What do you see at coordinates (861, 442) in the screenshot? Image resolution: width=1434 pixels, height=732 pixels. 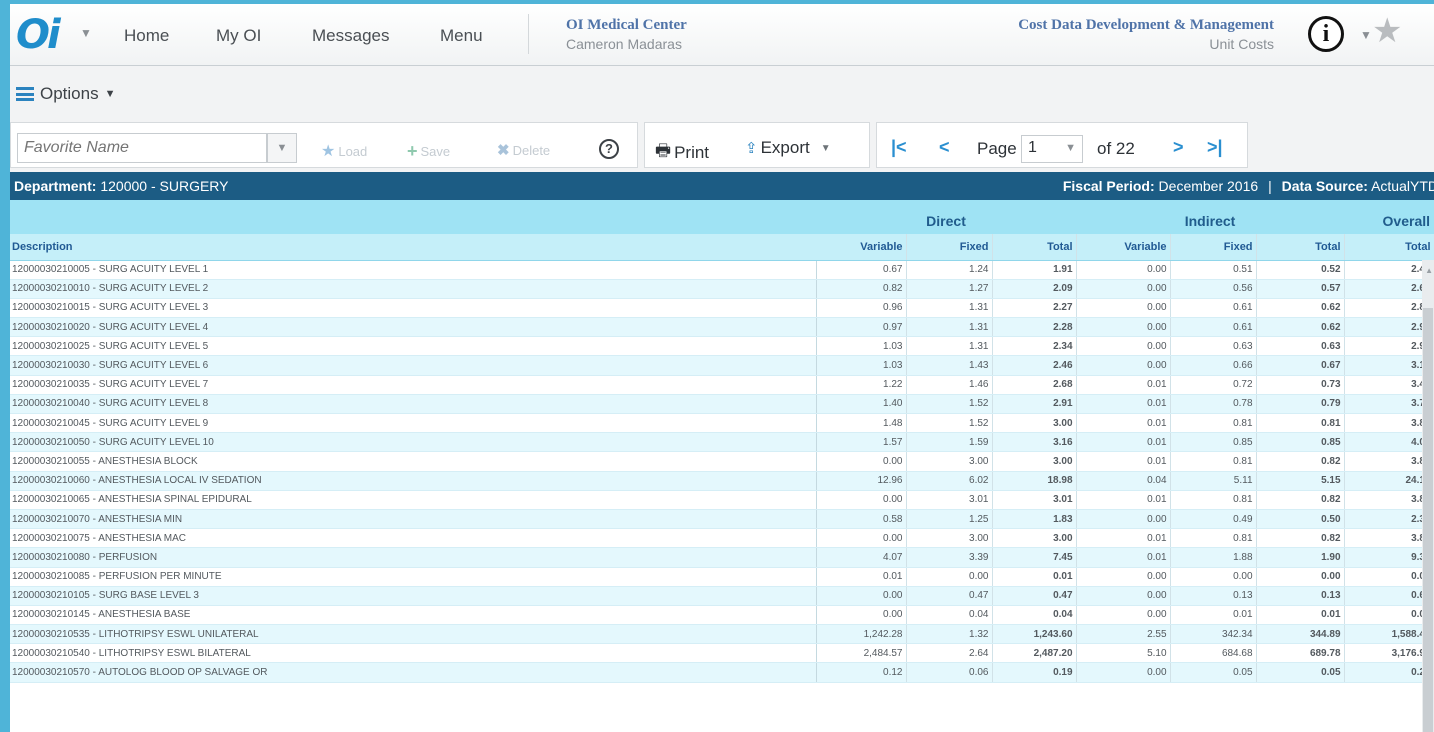 I see `cell-direct-variable: 1.57` at bounding box center [861, 442].